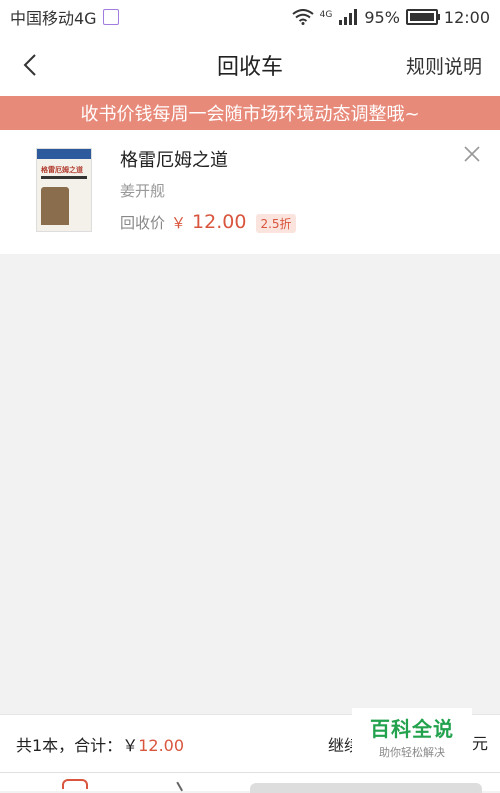 The width and height of the screenshot is (500, 793). I want to click on book-info: 格雷厄姆之道 姜开舰 回收价 ￥ 12.00 2.5折, so click(208, 198).